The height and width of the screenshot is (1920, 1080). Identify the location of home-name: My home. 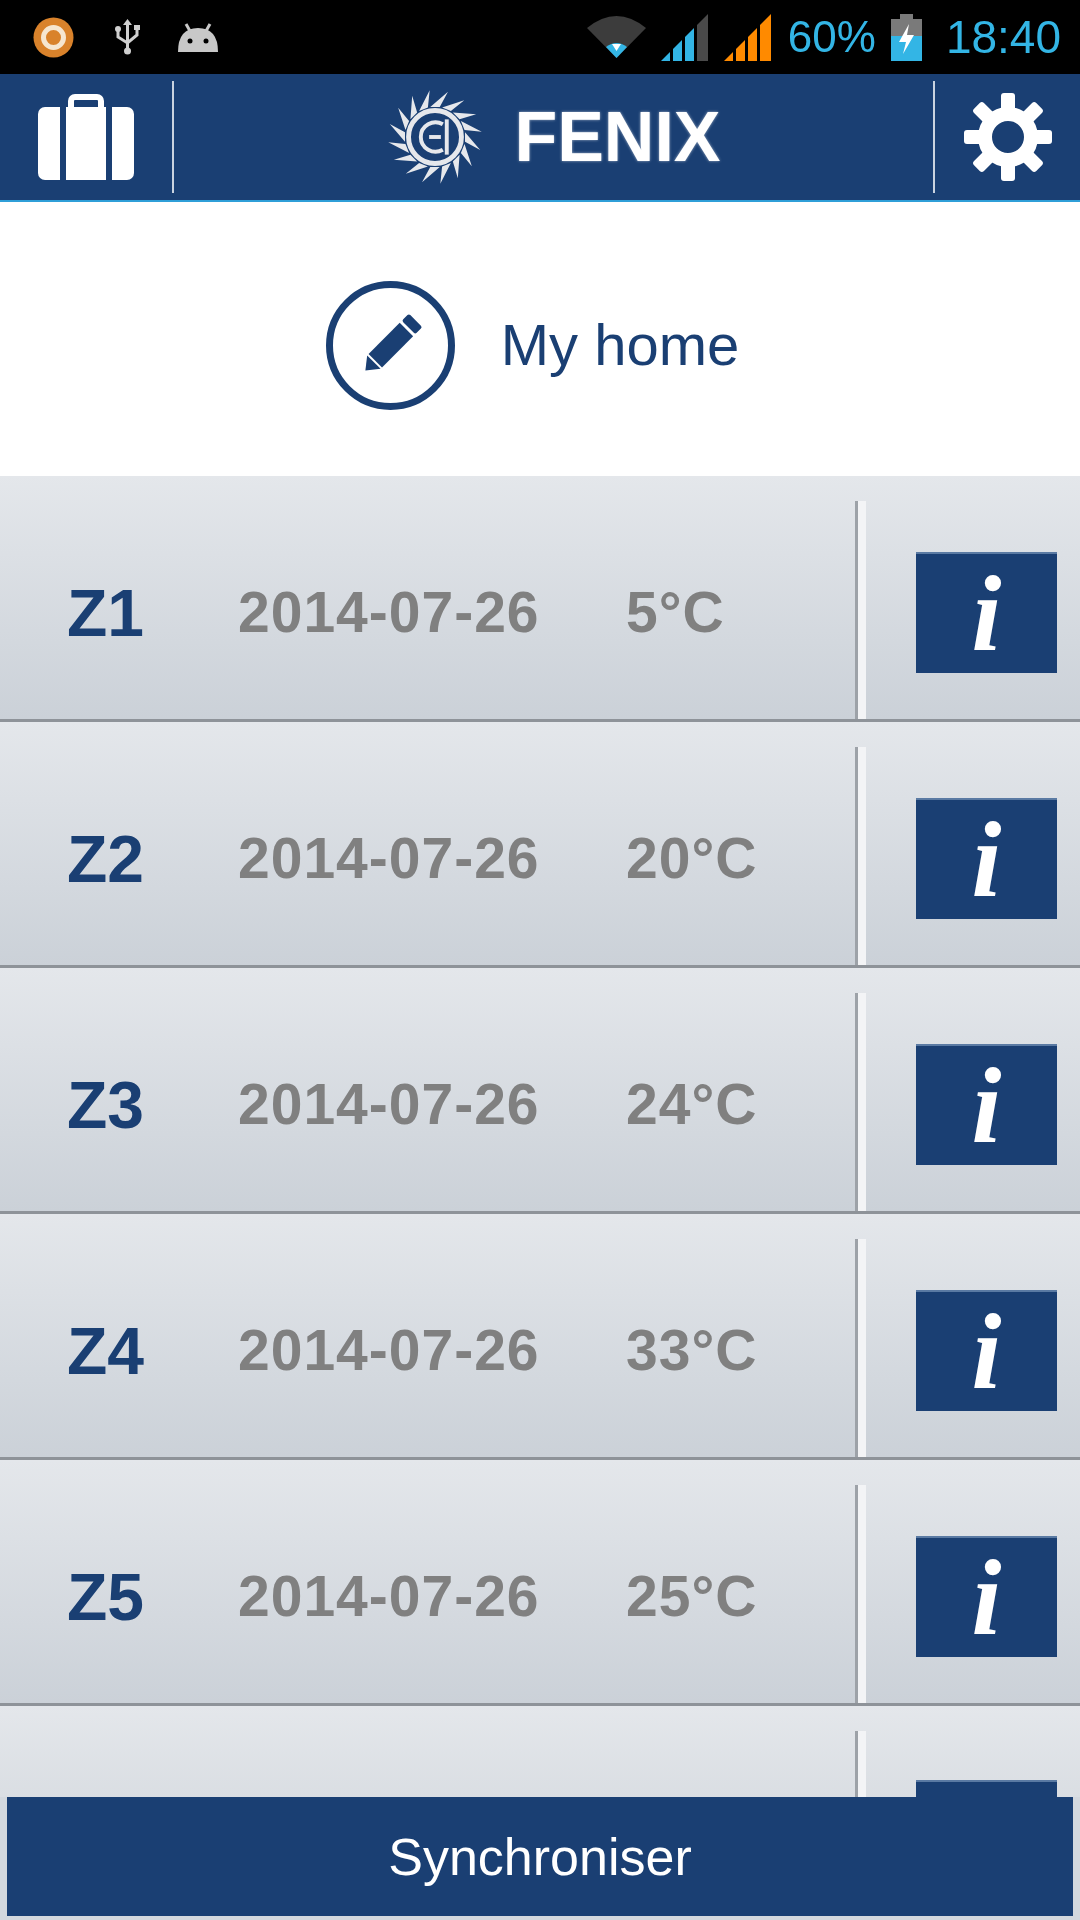
(620, 345).